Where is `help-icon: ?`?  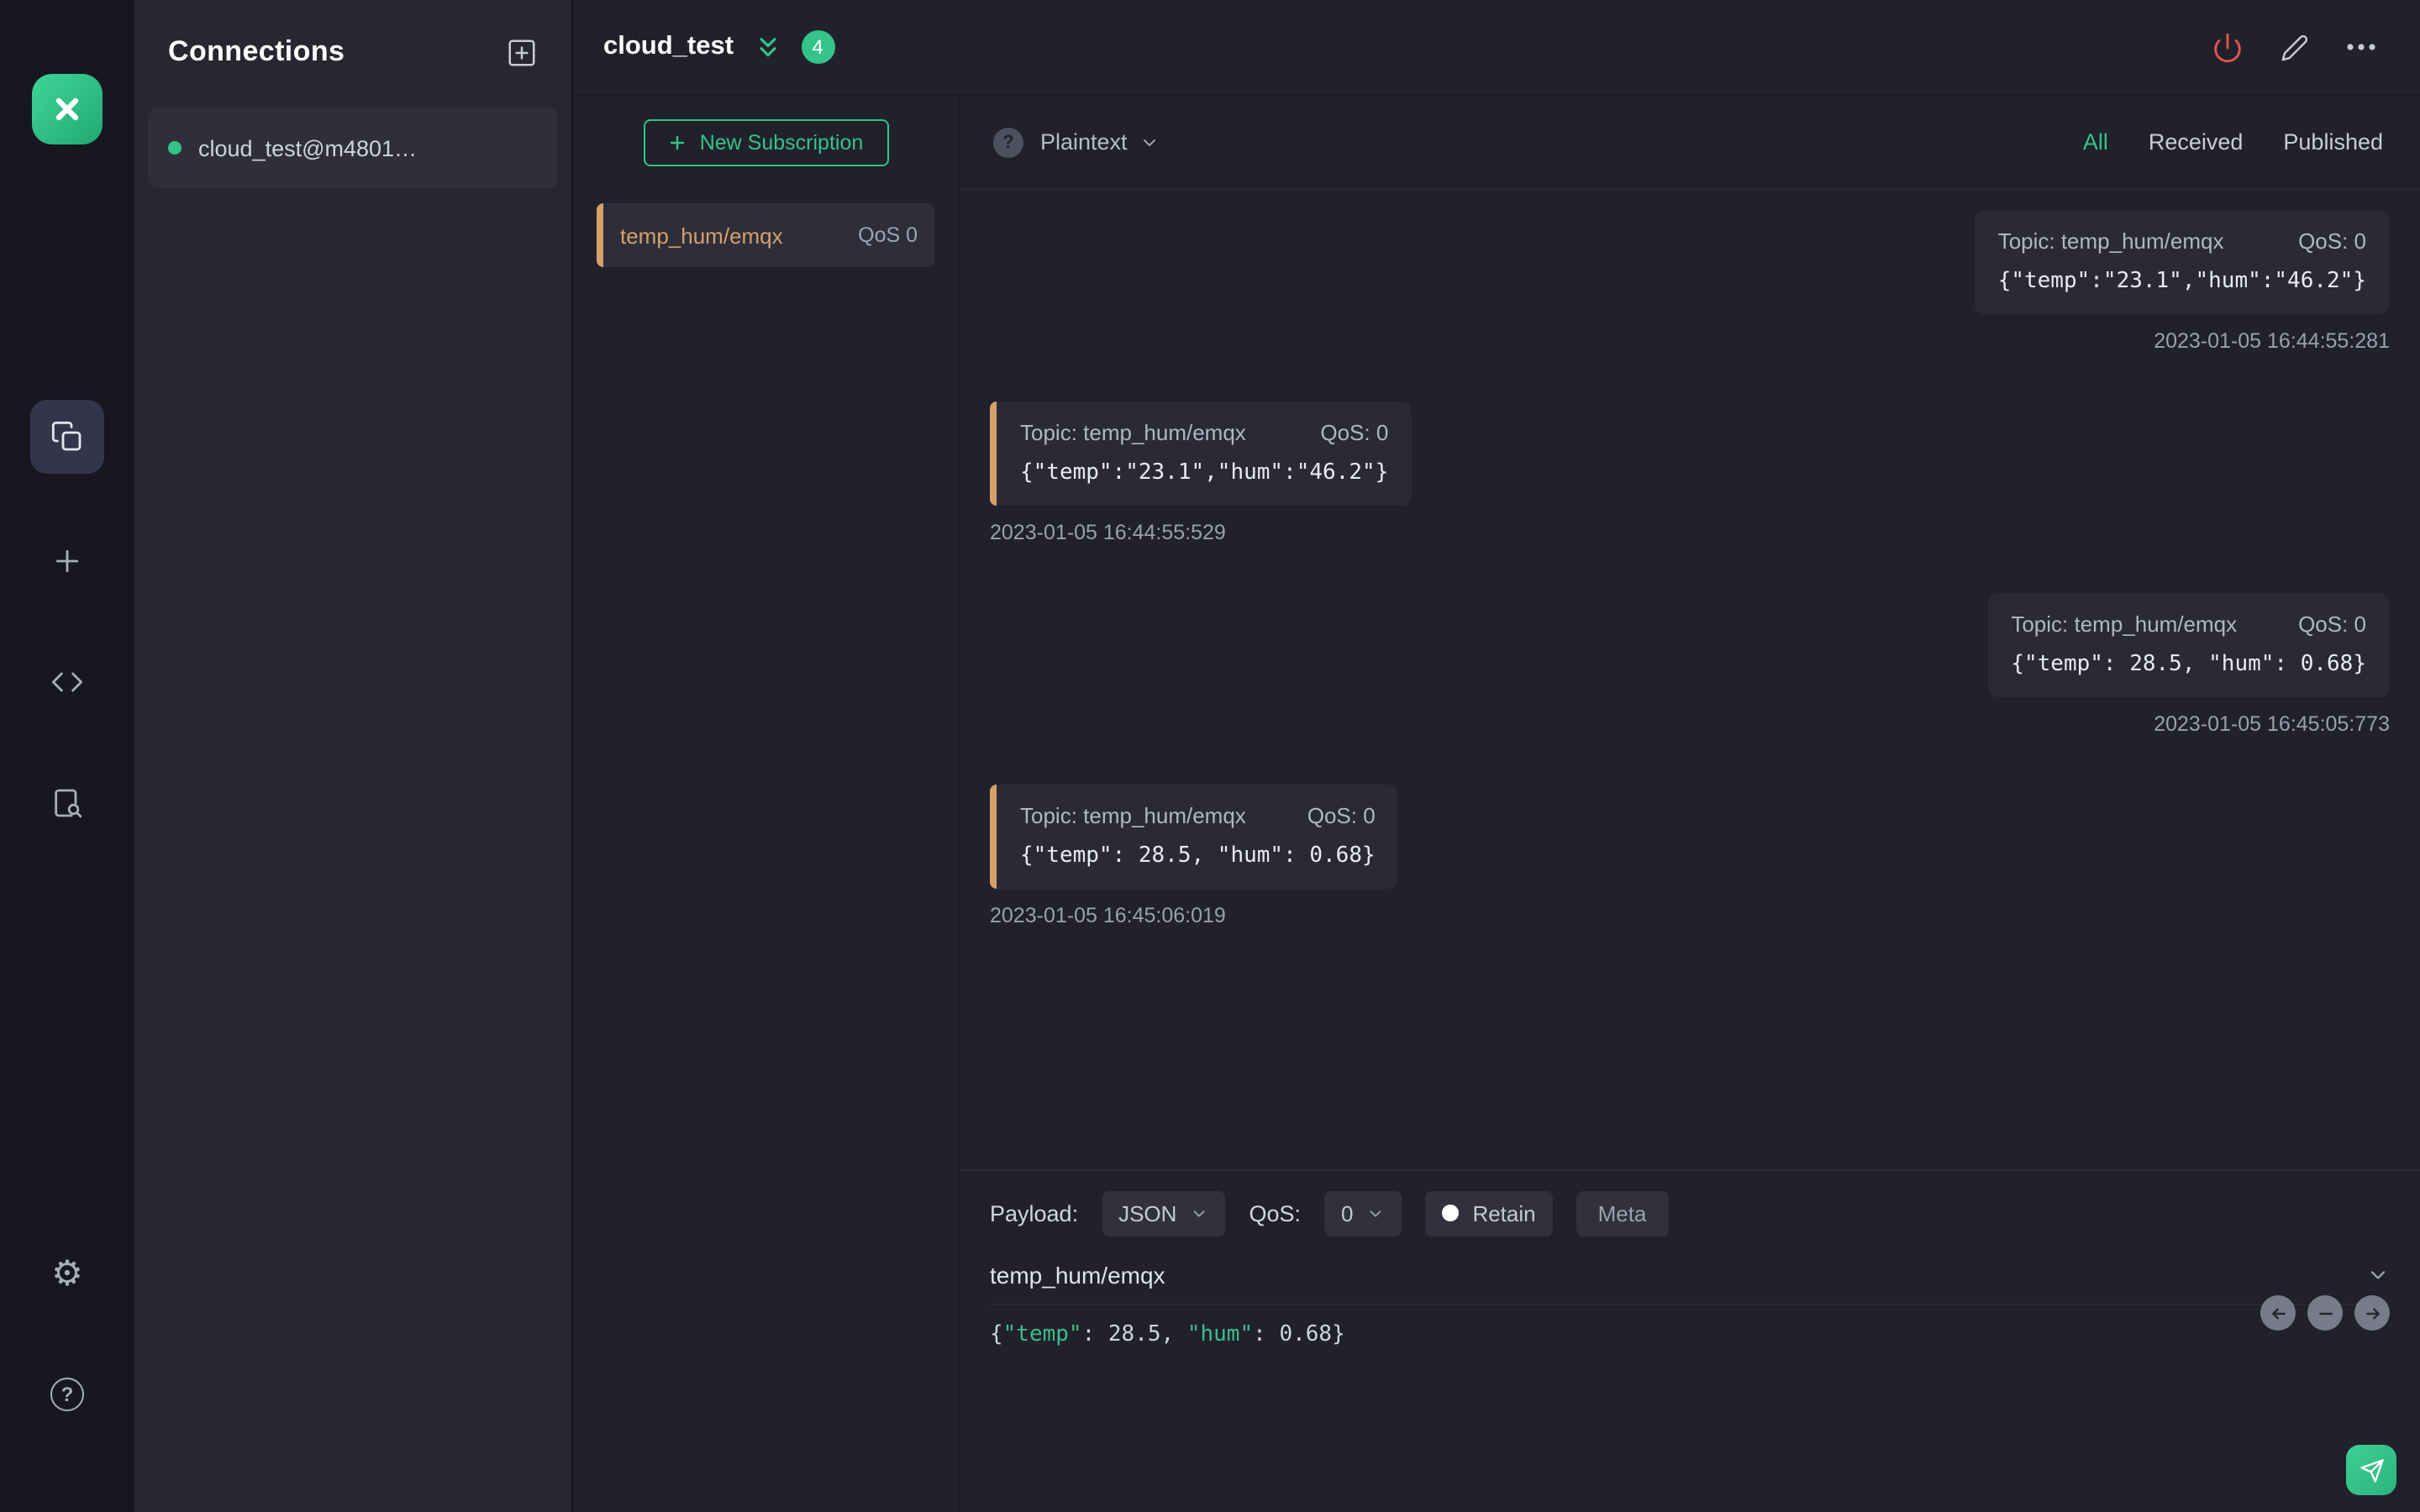
help-icon: ? is located at coordinates (67, 1394).